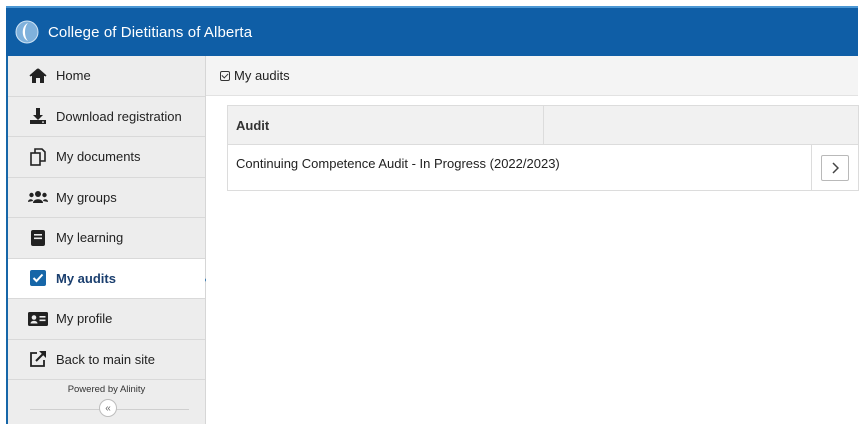 This screenshot has width=862, height=424. I want to click on sidebar-item-label: My learning, so click(90, 238).